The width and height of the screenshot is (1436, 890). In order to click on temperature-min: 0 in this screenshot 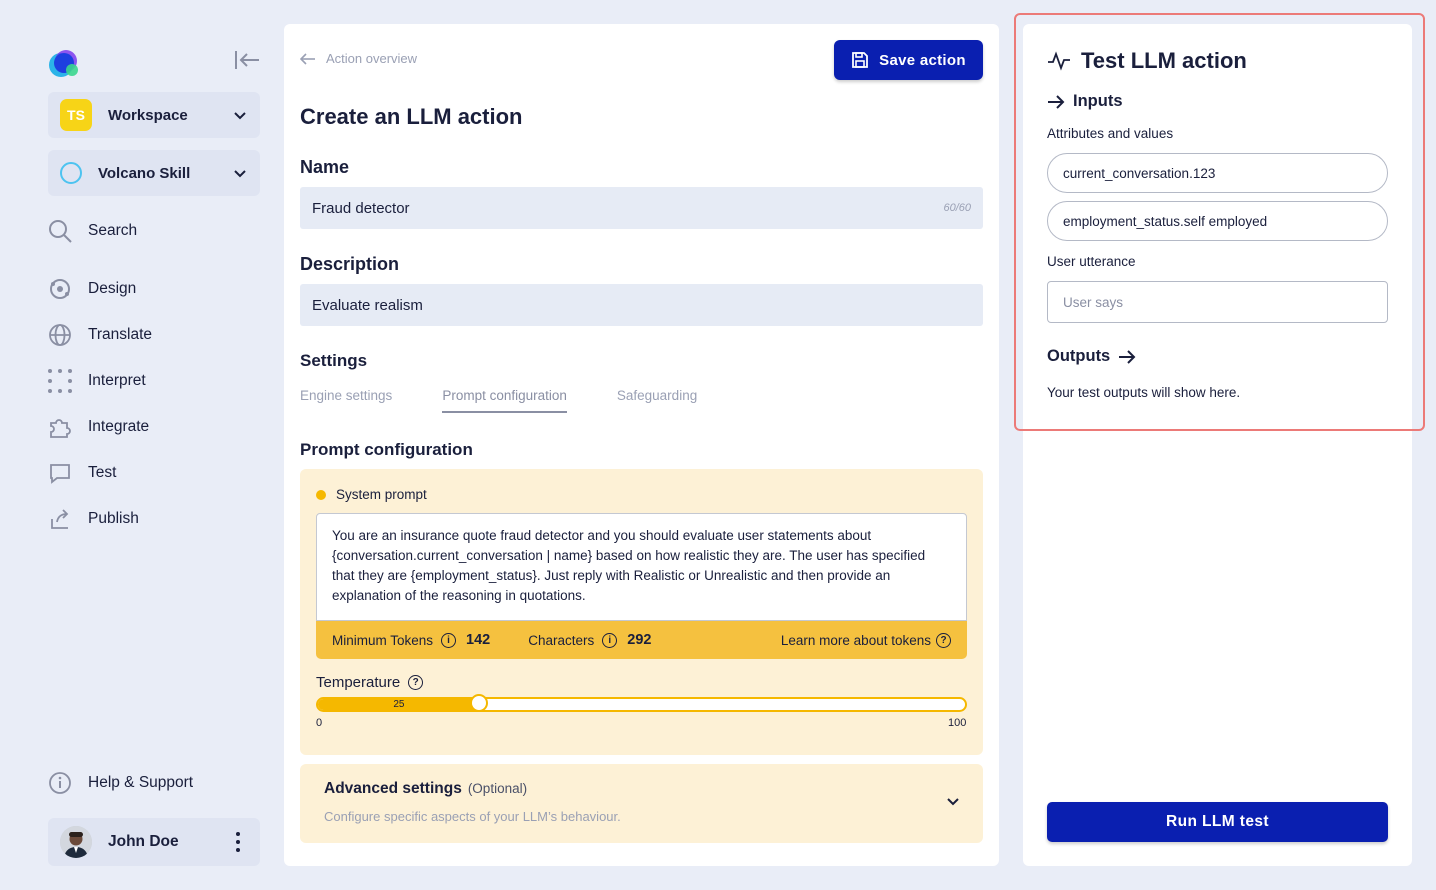, I will do `click(319, 723)`.